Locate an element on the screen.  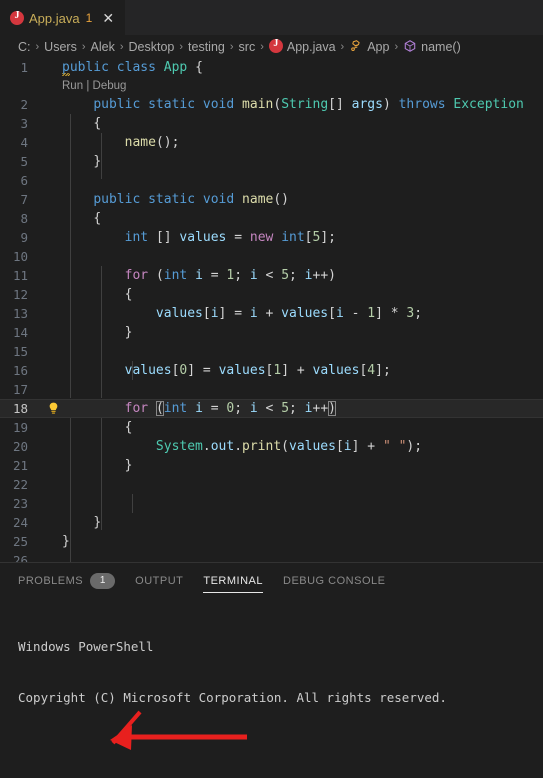
codelens-run-debug: Run | Debug is located at coordinates (271, 86).